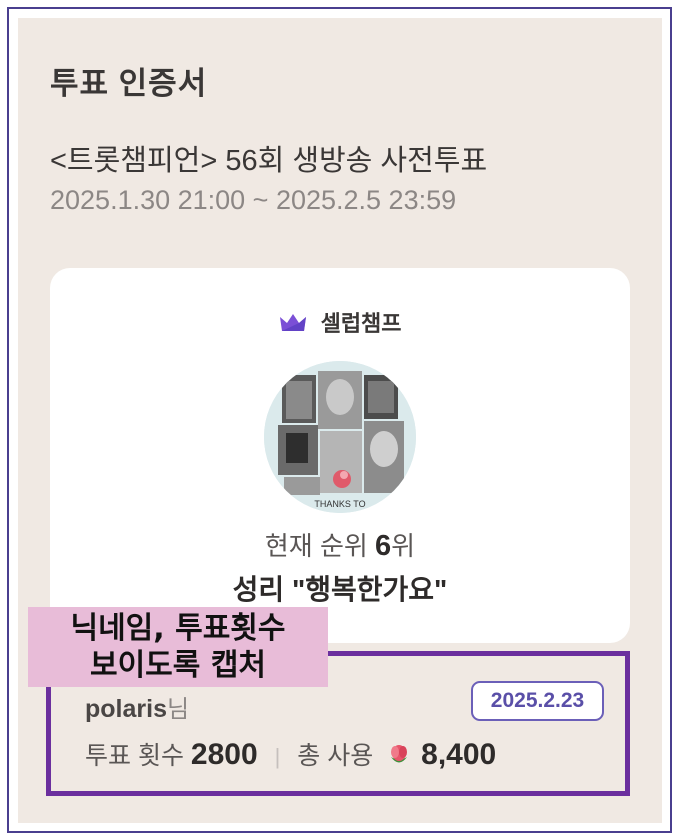 The image size is (680, 840). What do you see at coordinates (129, 83) in the screenshot?
I see `certificate-title: 투표 인증서` at bounding box center [129, 83].